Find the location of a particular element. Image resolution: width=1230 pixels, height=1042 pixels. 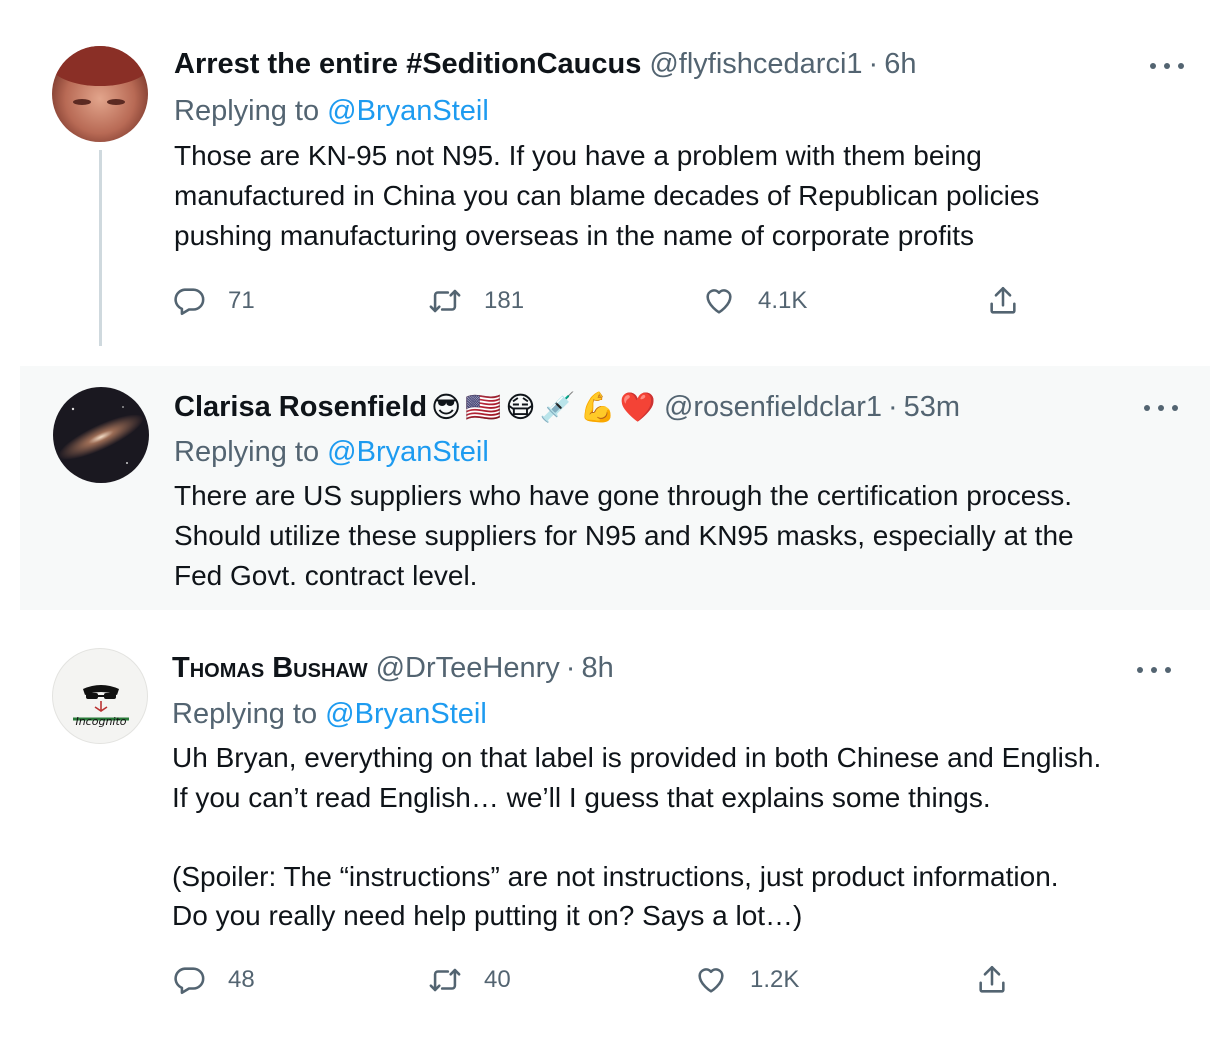

timestamp: 8h is located at coordinates (597, 668).